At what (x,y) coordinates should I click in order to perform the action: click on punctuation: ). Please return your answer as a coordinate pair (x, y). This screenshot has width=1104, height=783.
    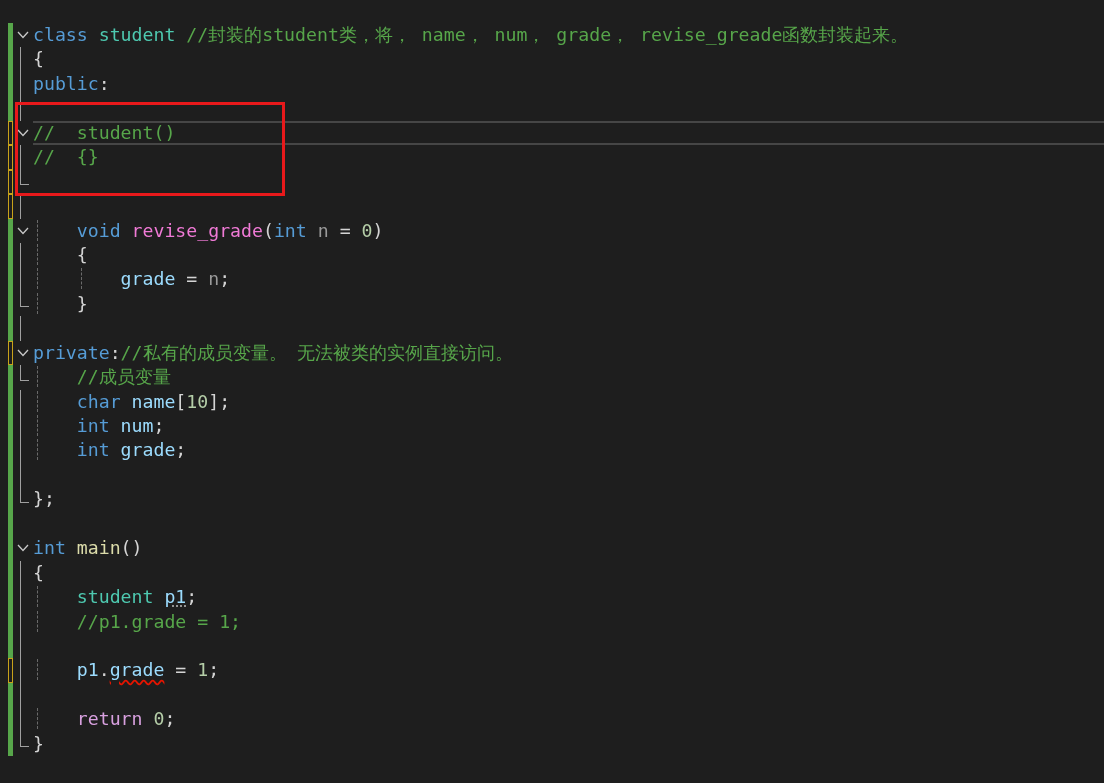
    Looking at the image, I should click on (378, 230).